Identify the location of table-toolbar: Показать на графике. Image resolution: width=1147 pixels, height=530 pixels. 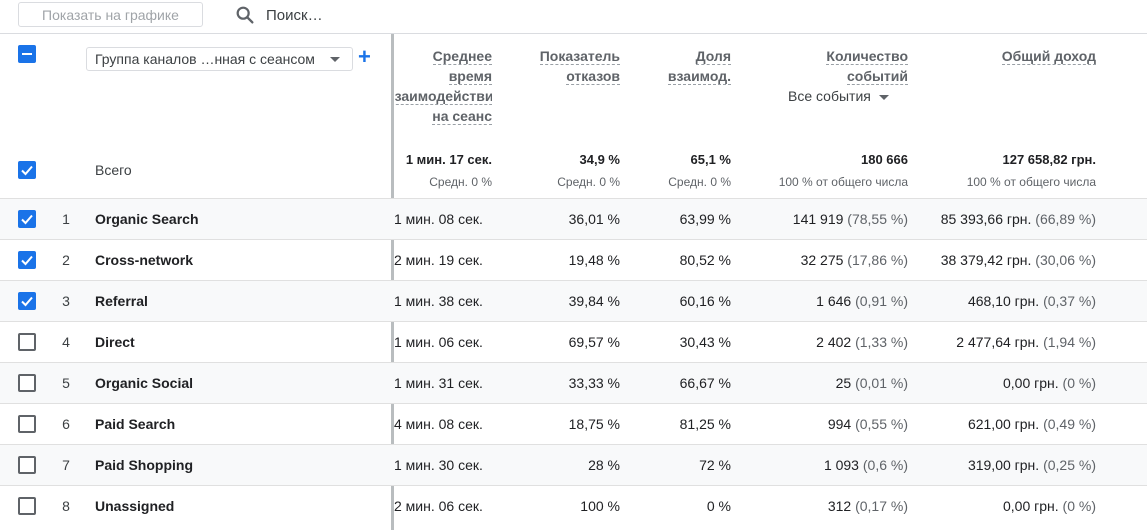
(573, 17).